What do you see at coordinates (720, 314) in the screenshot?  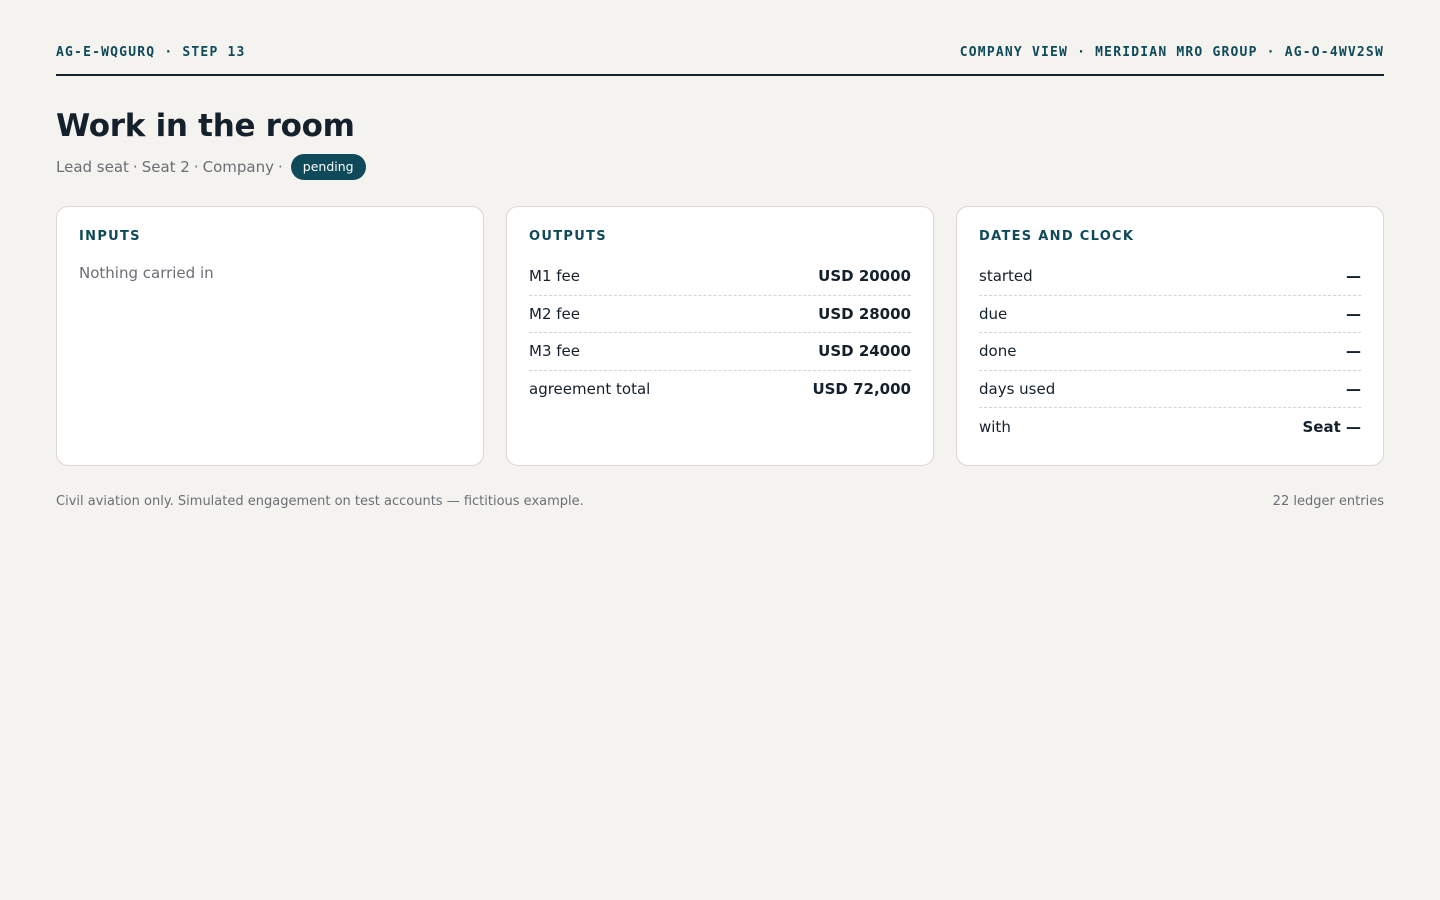 I see `output-row-m2-fee: M2 fee USD 28000` at bounding box center [720, 314].